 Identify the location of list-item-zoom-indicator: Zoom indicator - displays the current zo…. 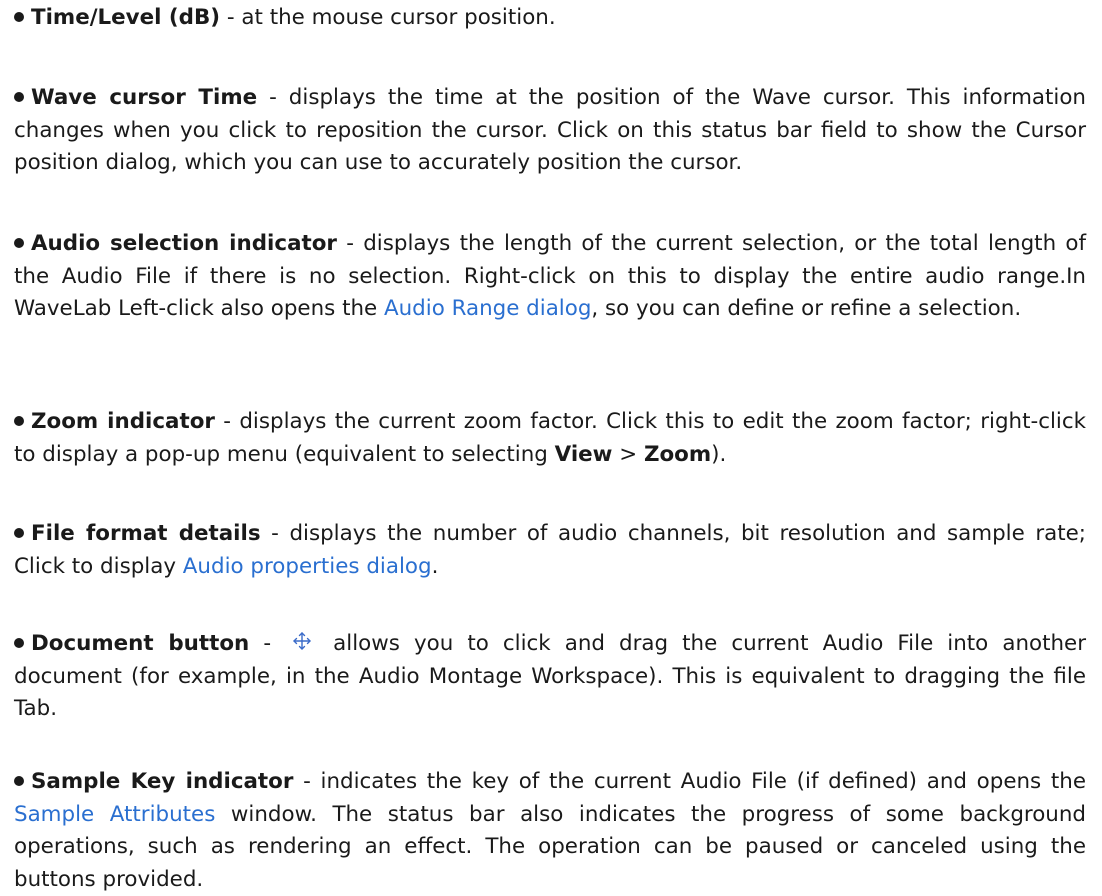
(550, 438).